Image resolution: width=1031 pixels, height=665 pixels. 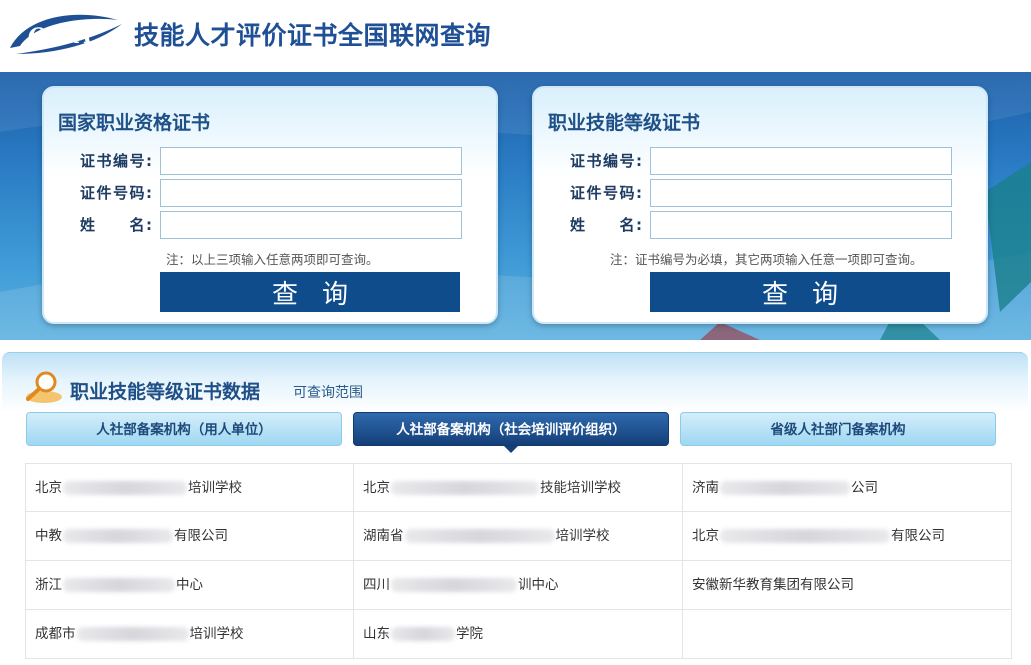 I want to click on institution-cell: 湖南省 培训学校, so click(x=518, y=536).